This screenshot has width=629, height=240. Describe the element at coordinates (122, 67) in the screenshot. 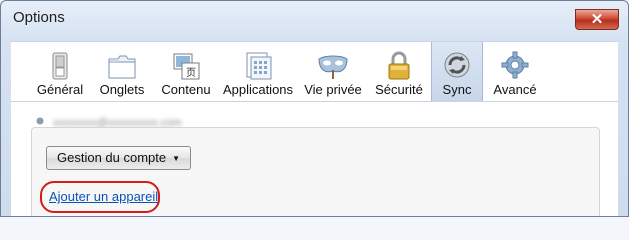

I see `tabs-icon` at that location.